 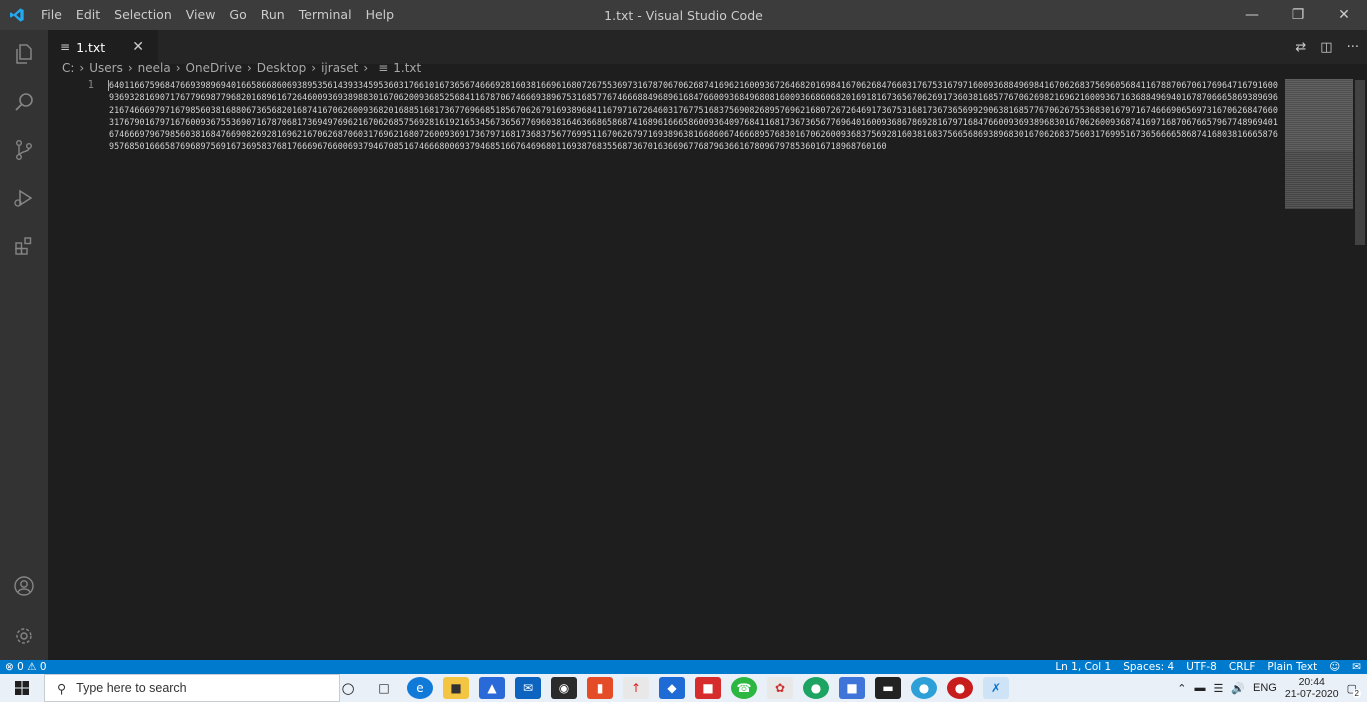 I want to click on app-icon: ◉, so click(x=564, y=688).